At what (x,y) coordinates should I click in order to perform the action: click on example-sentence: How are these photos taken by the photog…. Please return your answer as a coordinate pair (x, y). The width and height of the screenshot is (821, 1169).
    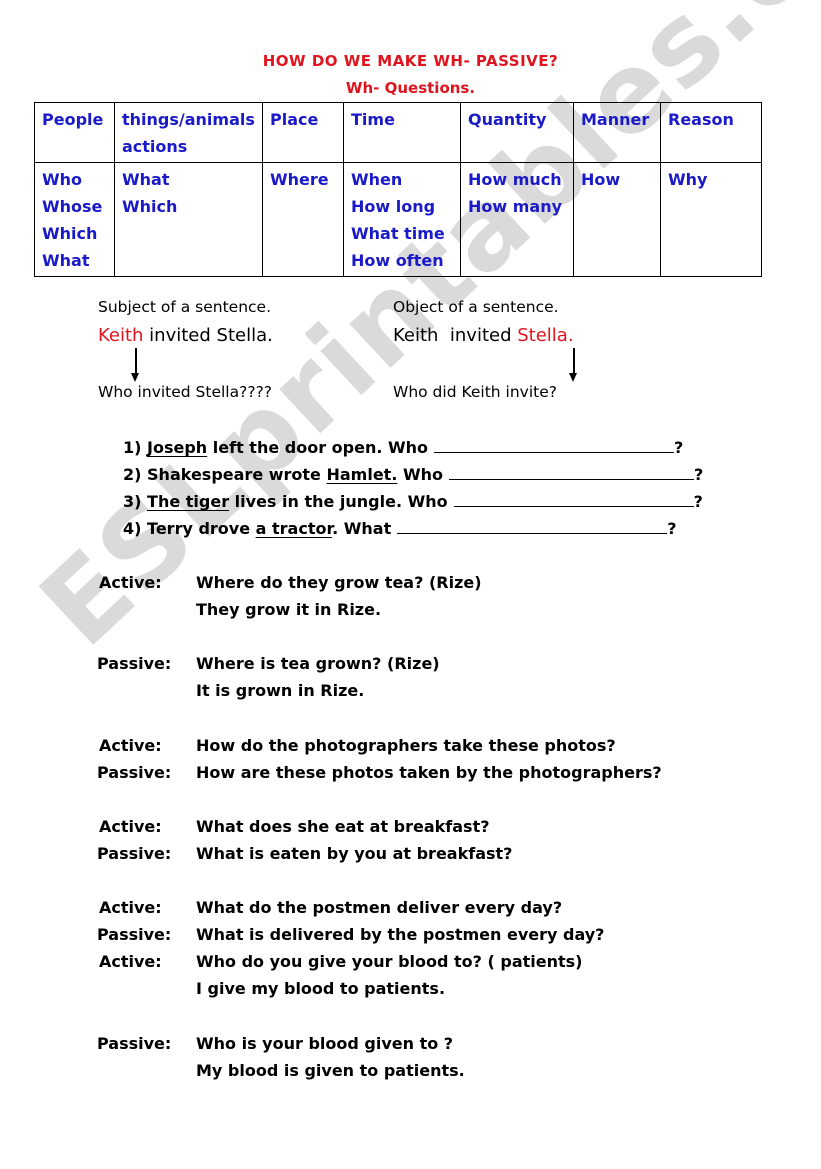
    Looking at the image, I should click on (429, 772).